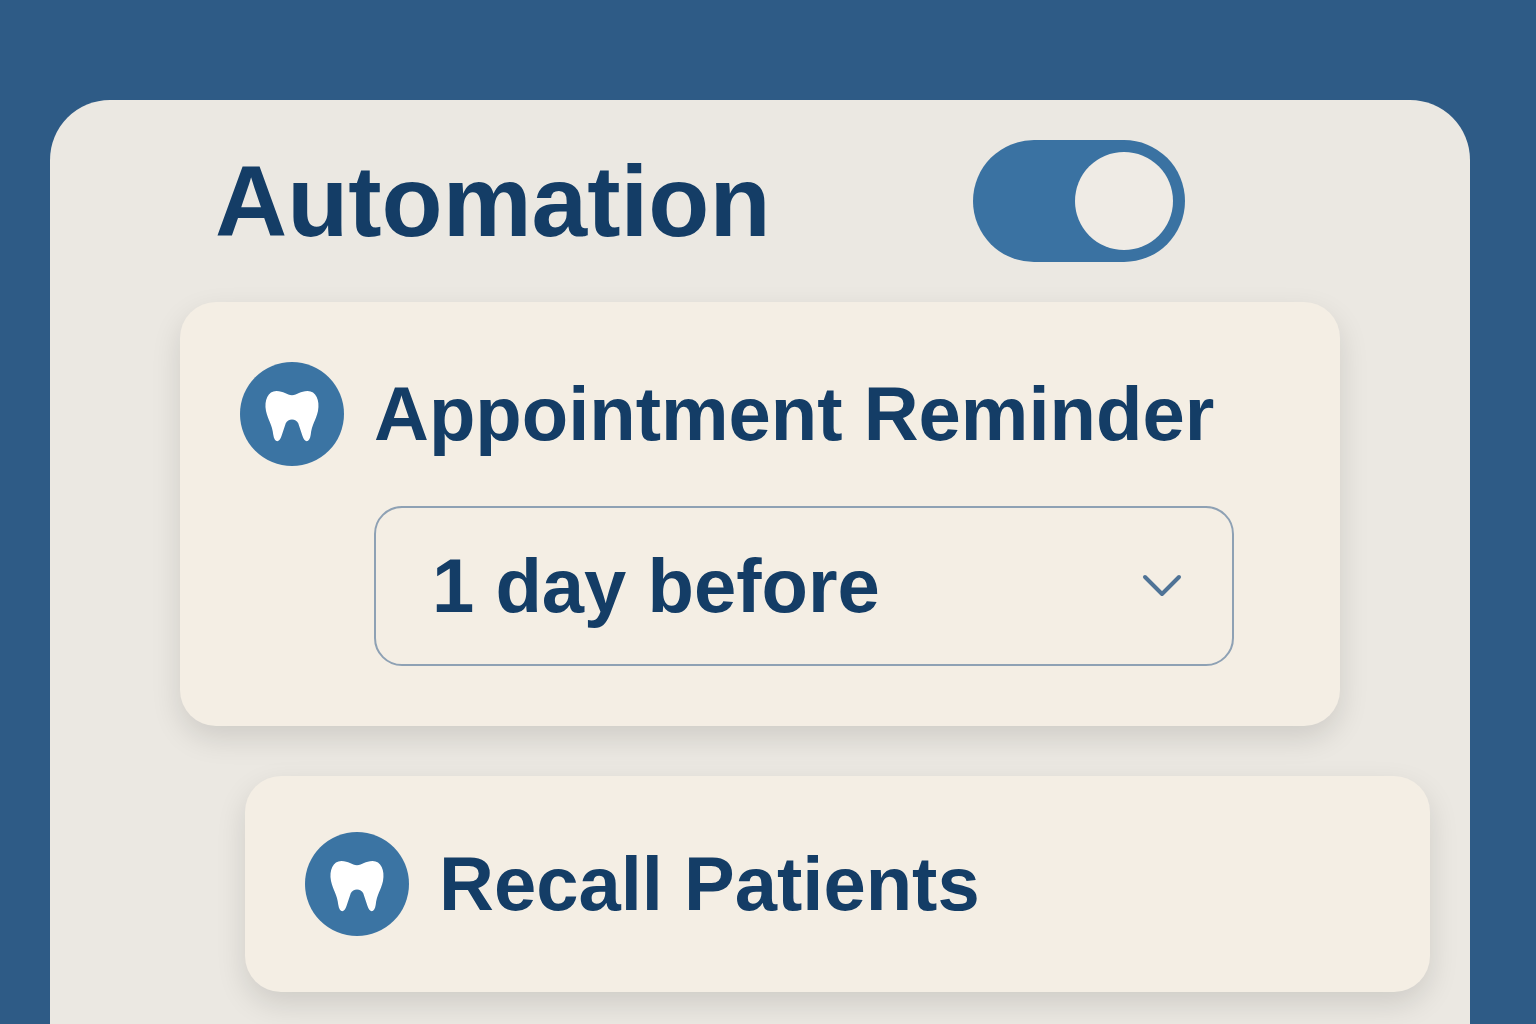  I want to click on chevron-down-icon, so click(1162, 586).